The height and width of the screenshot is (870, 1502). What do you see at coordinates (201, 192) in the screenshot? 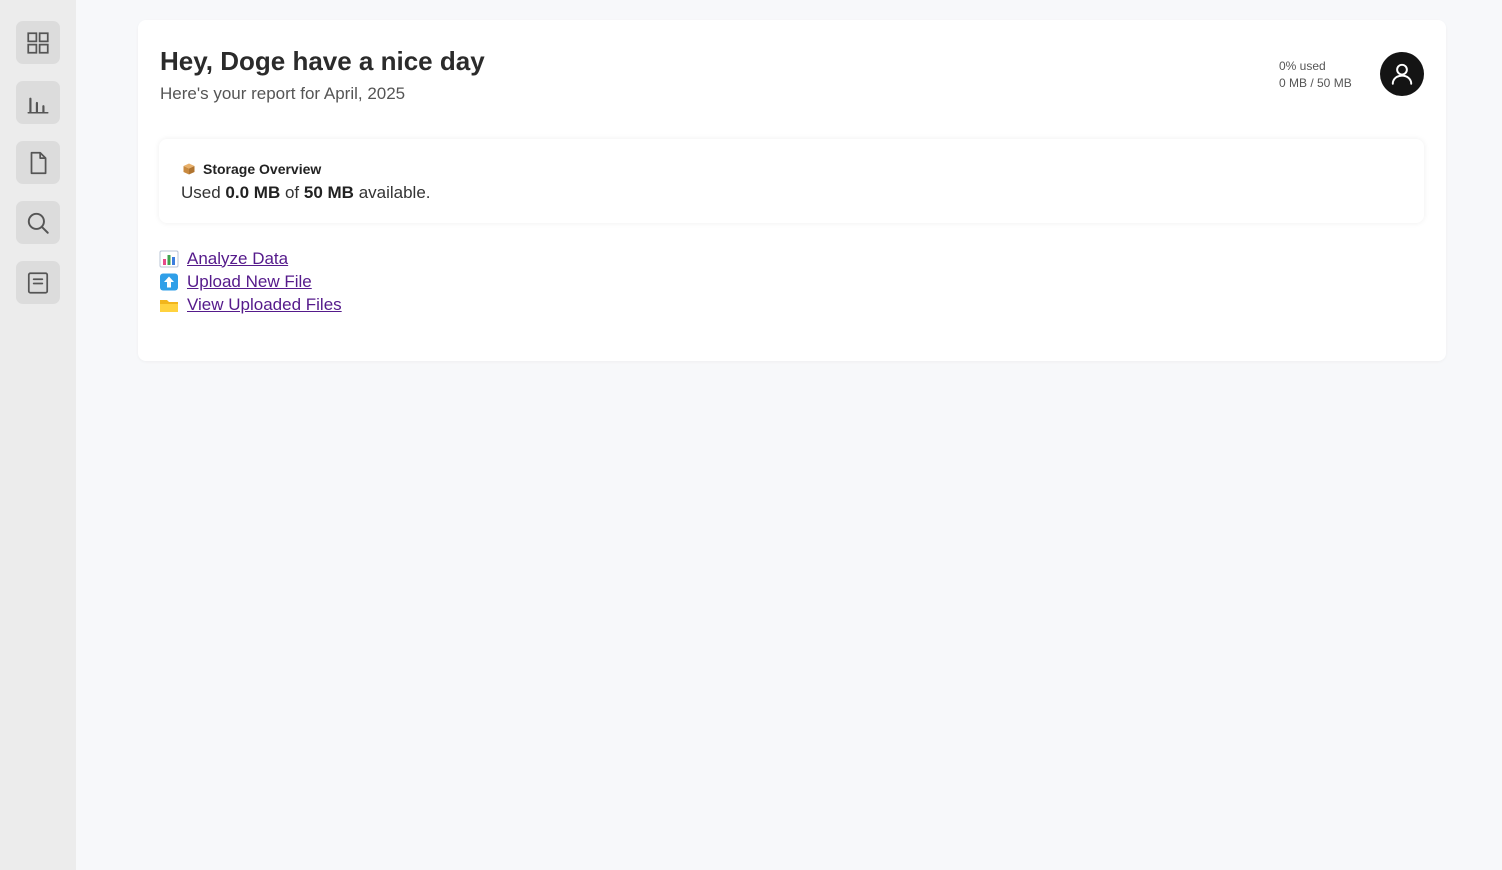
I see `storage-text-prefix: Used` at bounding box center [201, 192].